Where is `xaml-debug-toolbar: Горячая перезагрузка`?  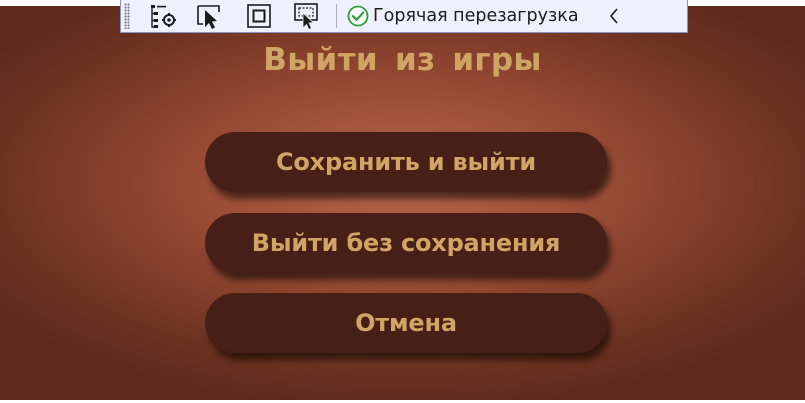
xaml-debug-toolbar: Горячая перезагрузка is located at coordinates (404, 16).